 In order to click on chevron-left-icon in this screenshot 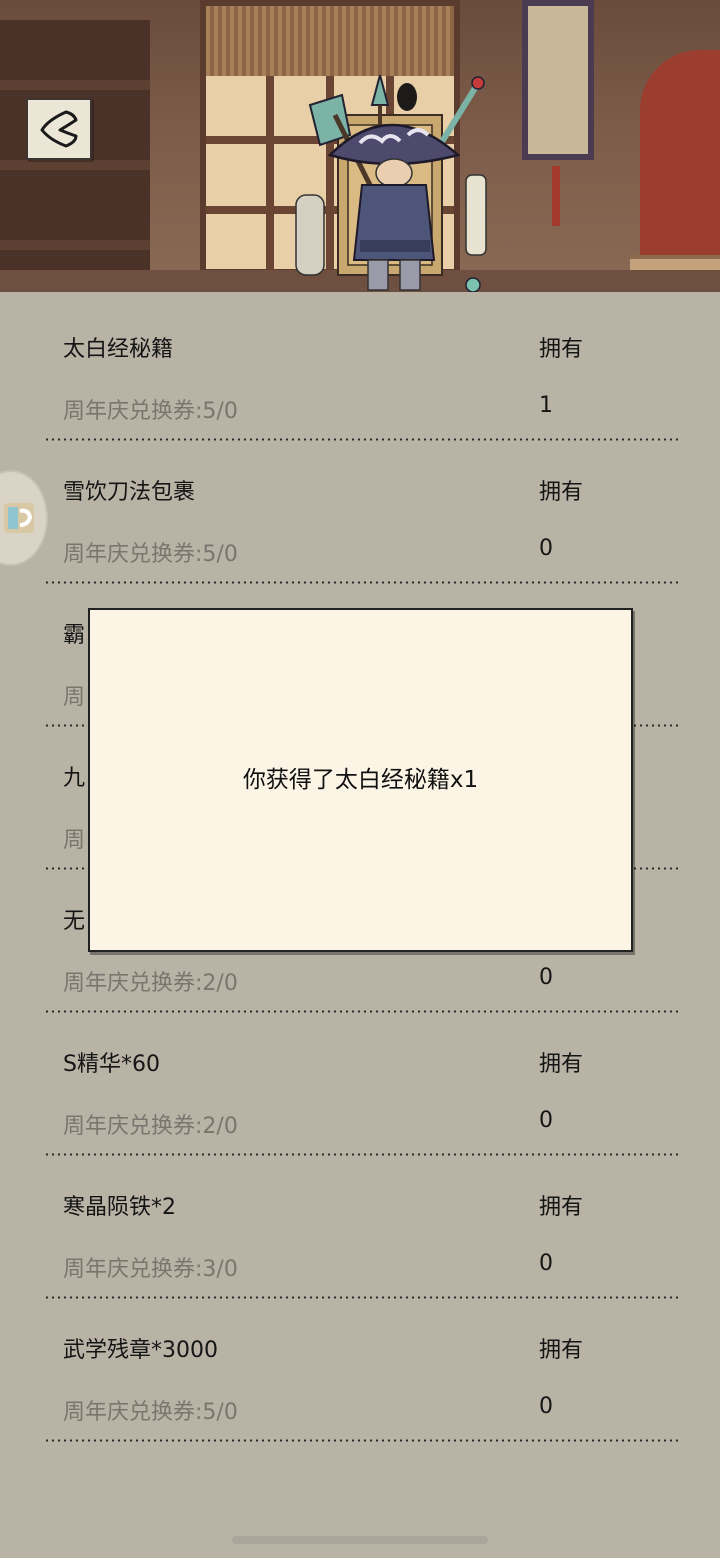, I will do `click(59, 129)`.